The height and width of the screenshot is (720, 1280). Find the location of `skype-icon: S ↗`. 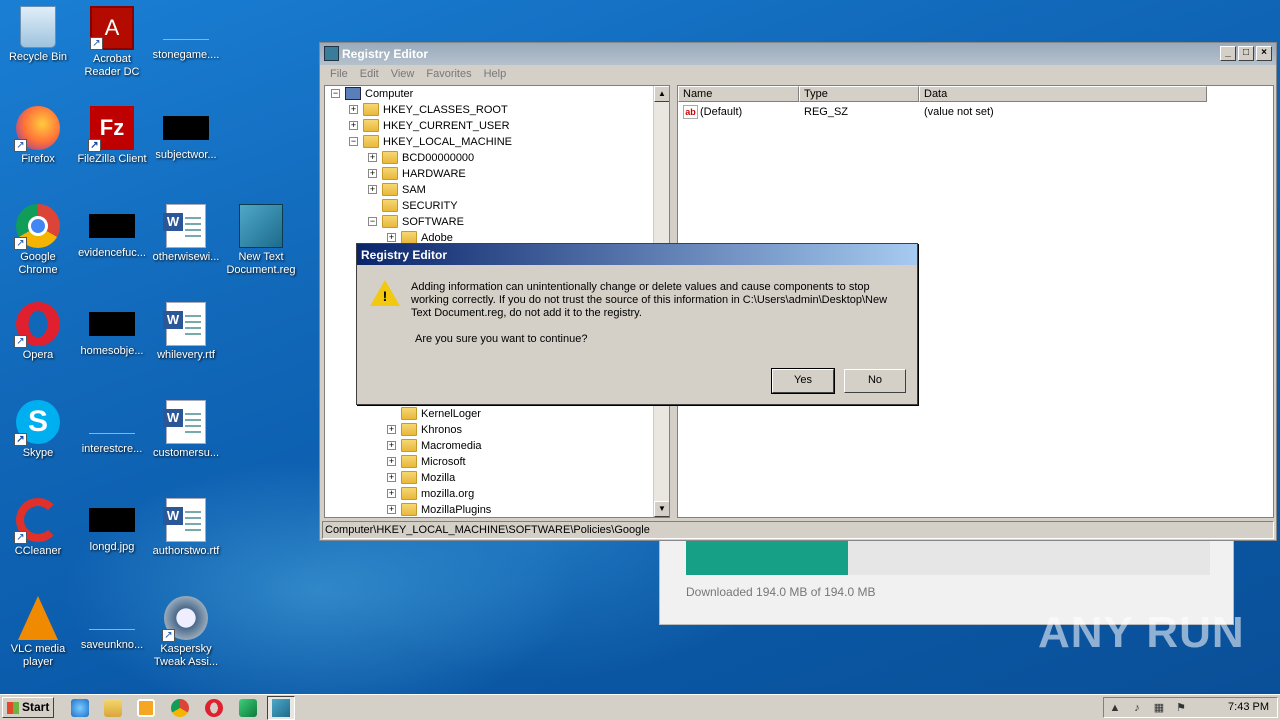

skype-icon: S ↗ is located at coordinates (37, 423).